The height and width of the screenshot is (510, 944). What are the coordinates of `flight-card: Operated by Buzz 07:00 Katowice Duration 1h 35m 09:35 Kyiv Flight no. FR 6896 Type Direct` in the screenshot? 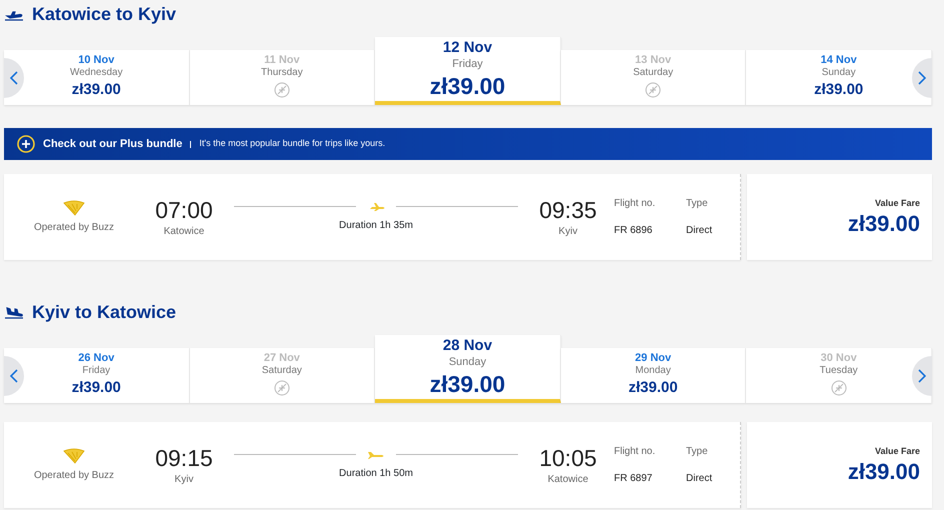 It's located at (372, 217).